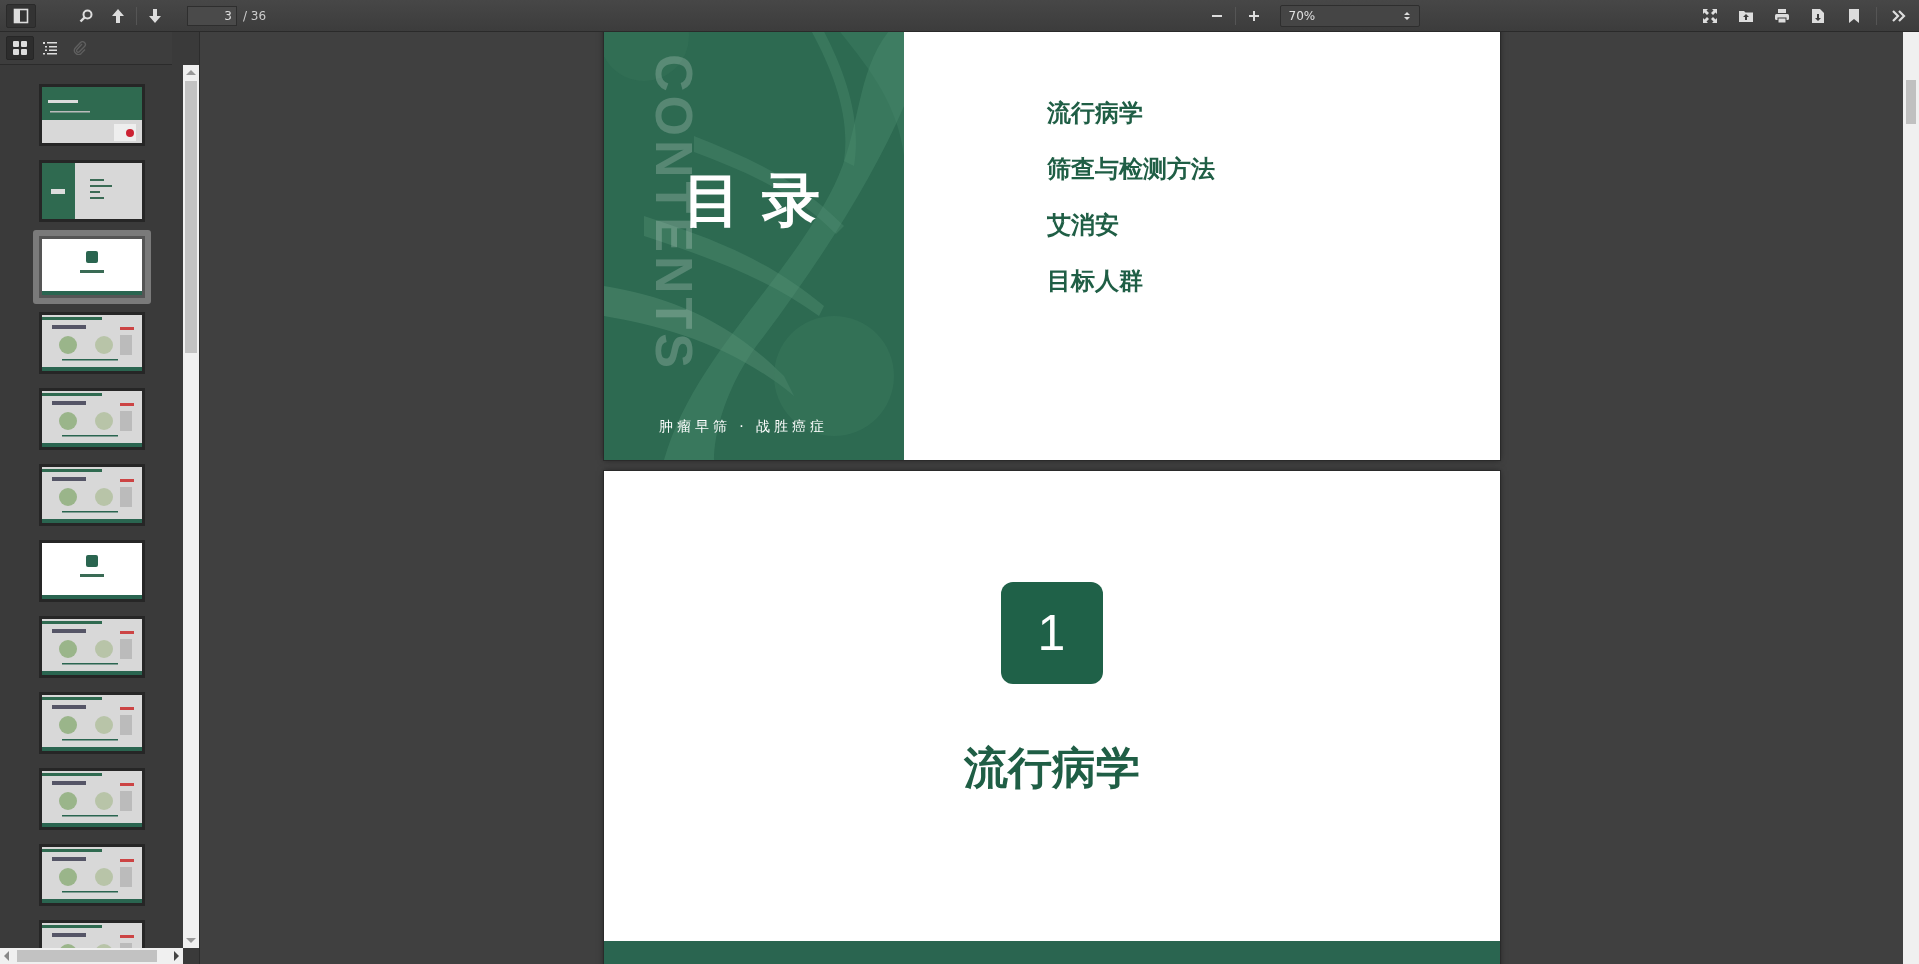 The height and width of the screenshot is (964, 1919). What do you see at coordinates (1899, 15) in the screenshot?
I see `double-chevron-icon` at bounding box center [1899, 15].